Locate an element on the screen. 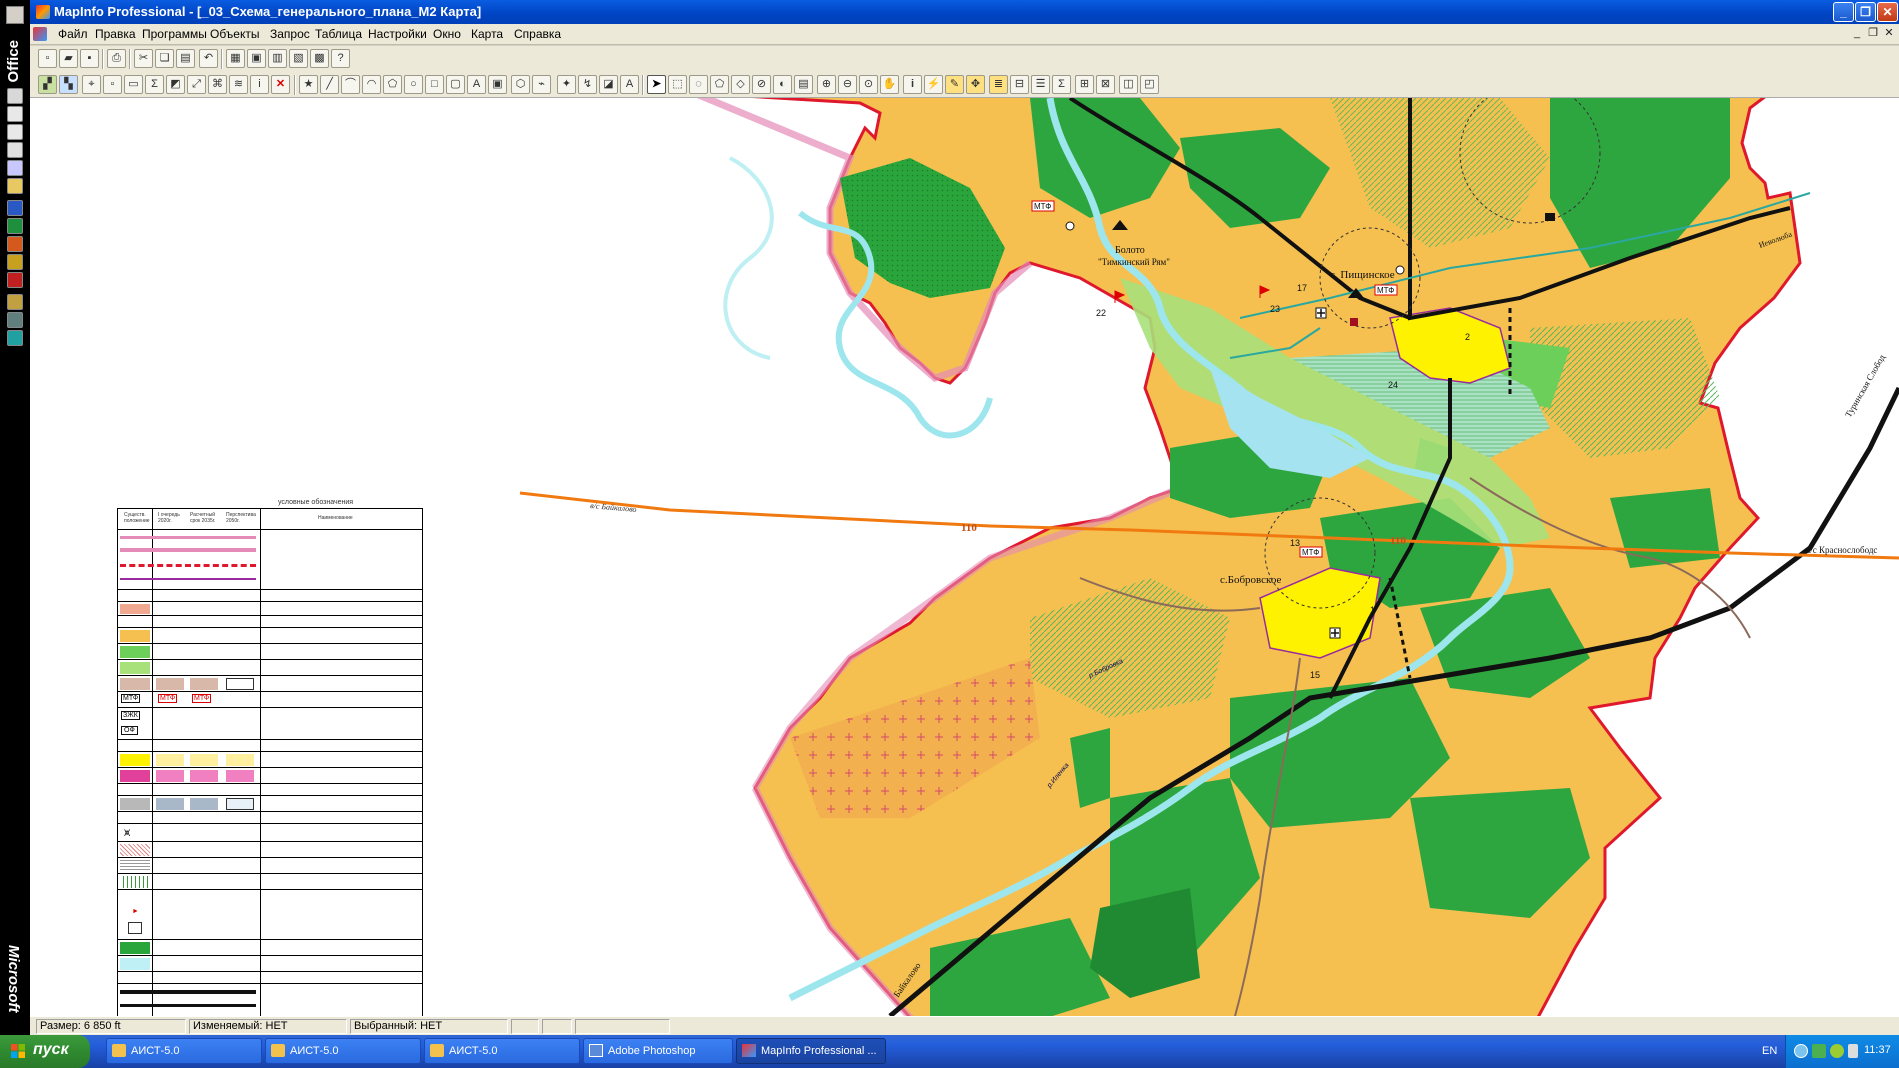  select-arrow-icon: ➤ is located at coordinates (656, 84).